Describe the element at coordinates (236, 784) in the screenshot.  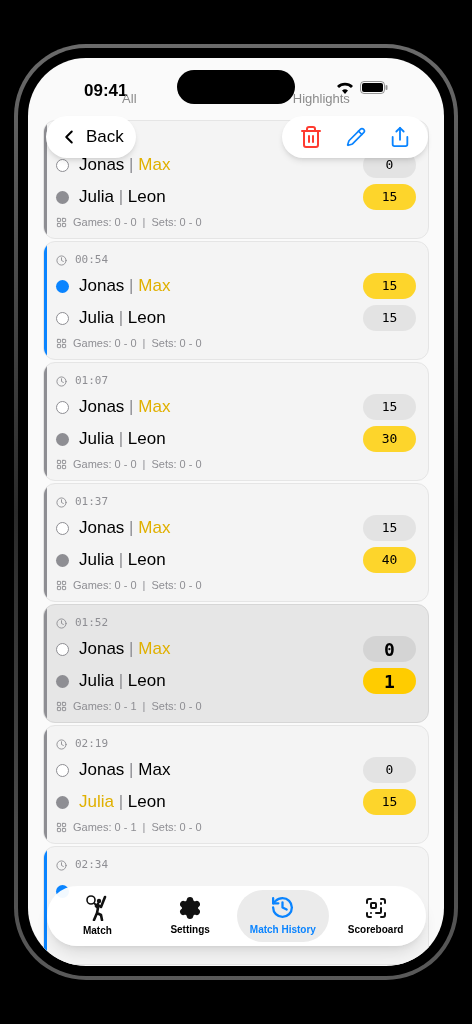
I see `point-card: 02:19 Jonas | Max 0 Julia | Leon 15 Games: 0 - 1 | Sets: 0 - 0` at that location.